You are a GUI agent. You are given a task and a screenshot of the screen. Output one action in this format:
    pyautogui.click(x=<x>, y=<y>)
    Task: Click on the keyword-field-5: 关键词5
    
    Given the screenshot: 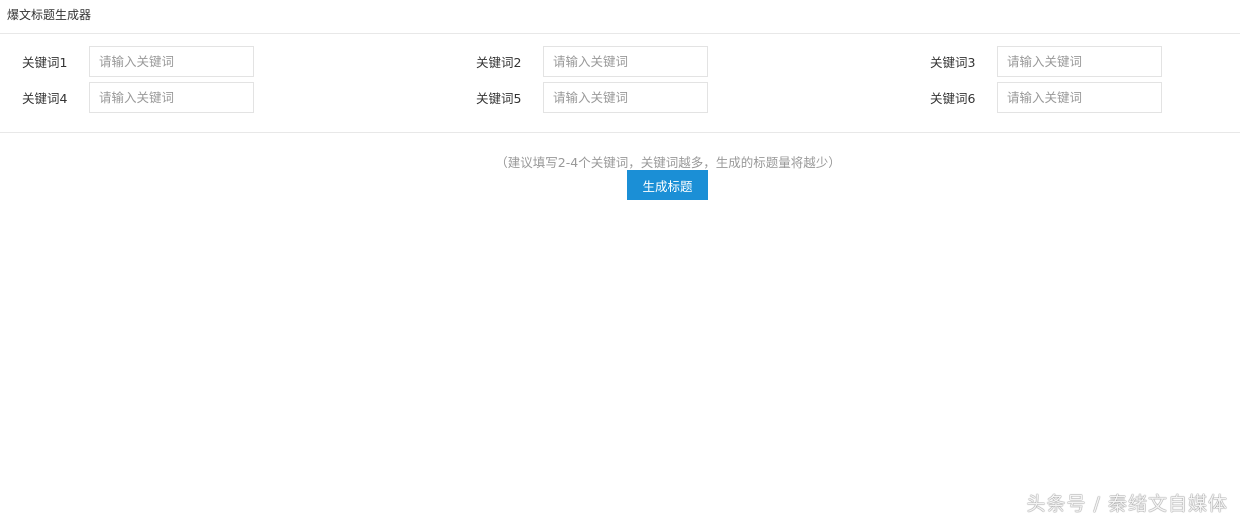 What is the action you would take?
    pyautogui.click(x=592, y=97)
    